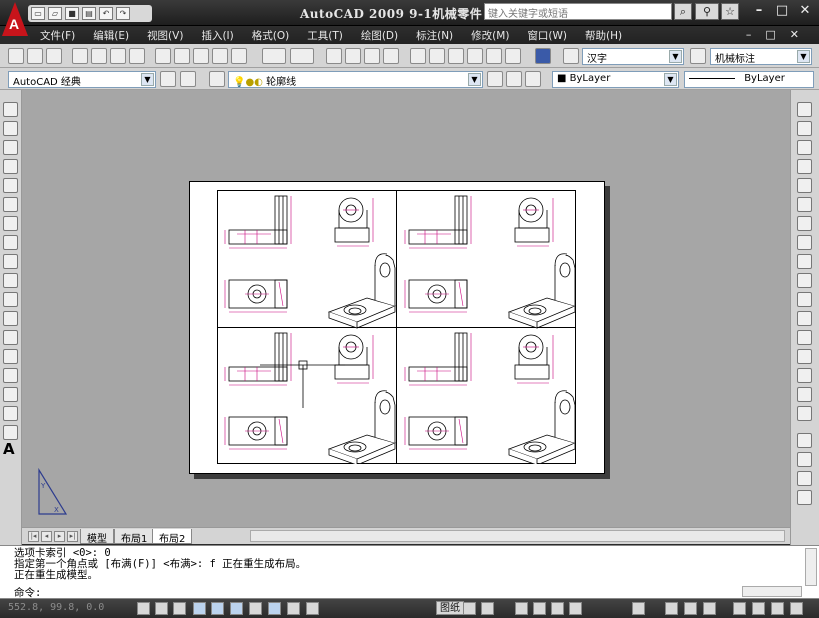 This screenshot has height=618, width=819. I want to click on tab-layout2: 布局2, so click(172, 537).